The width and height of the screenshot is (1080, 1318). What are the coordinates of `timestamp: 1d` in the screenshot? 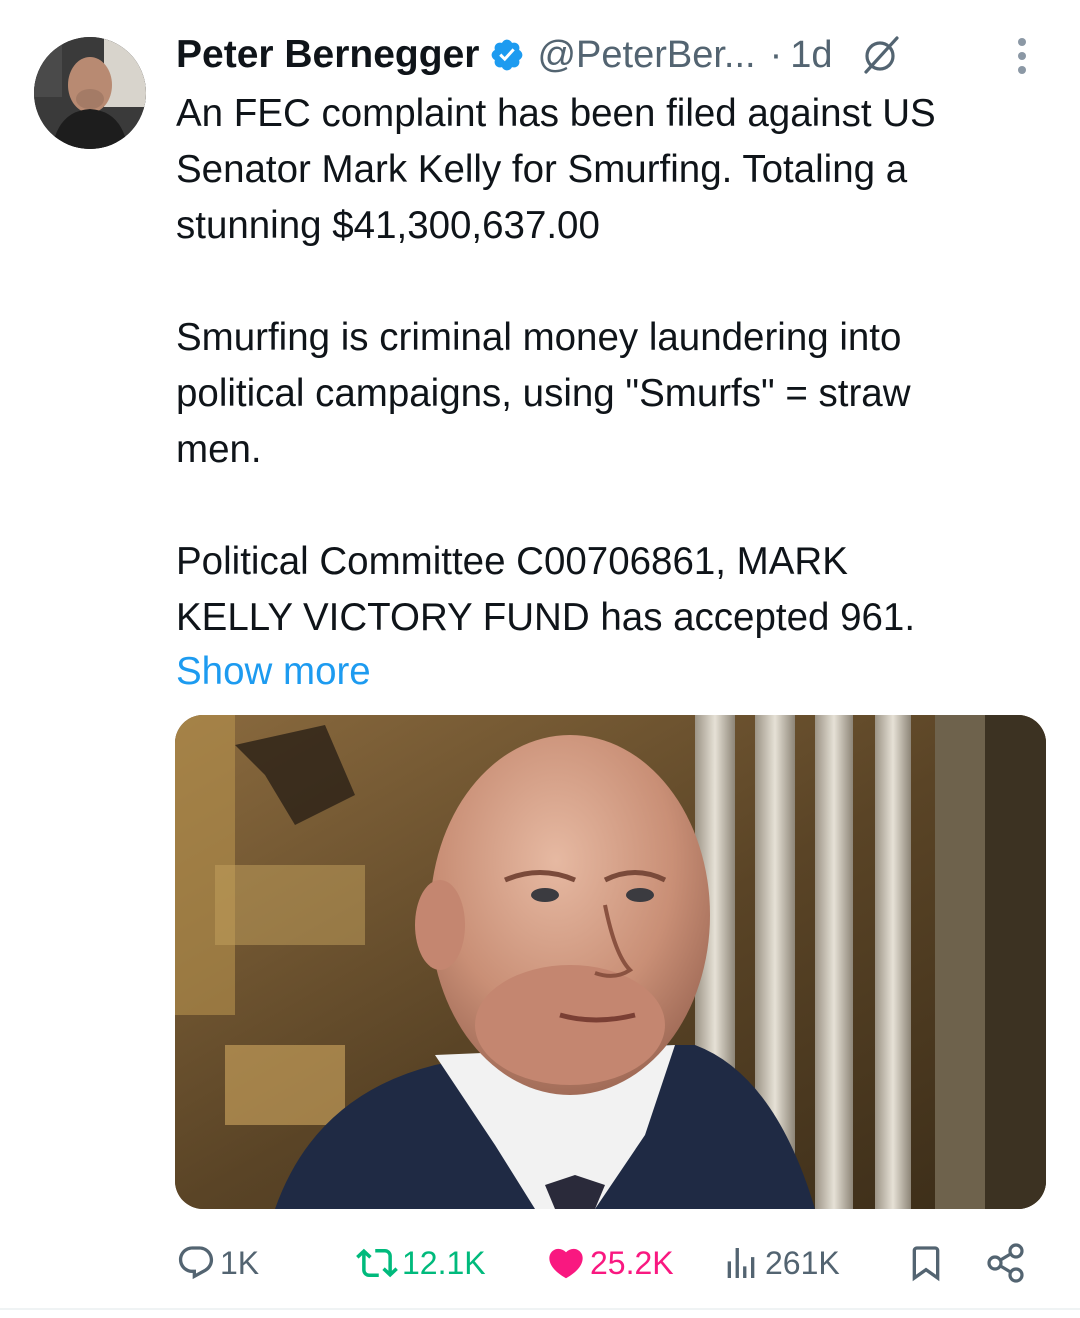 It's located at (811, 55).